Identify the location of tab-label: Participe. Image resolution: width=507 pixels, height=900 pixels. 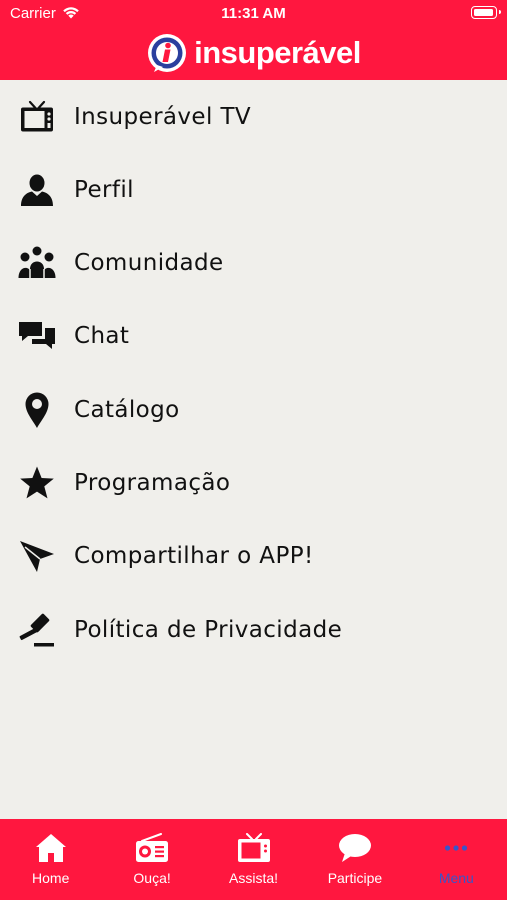
(355, 878).